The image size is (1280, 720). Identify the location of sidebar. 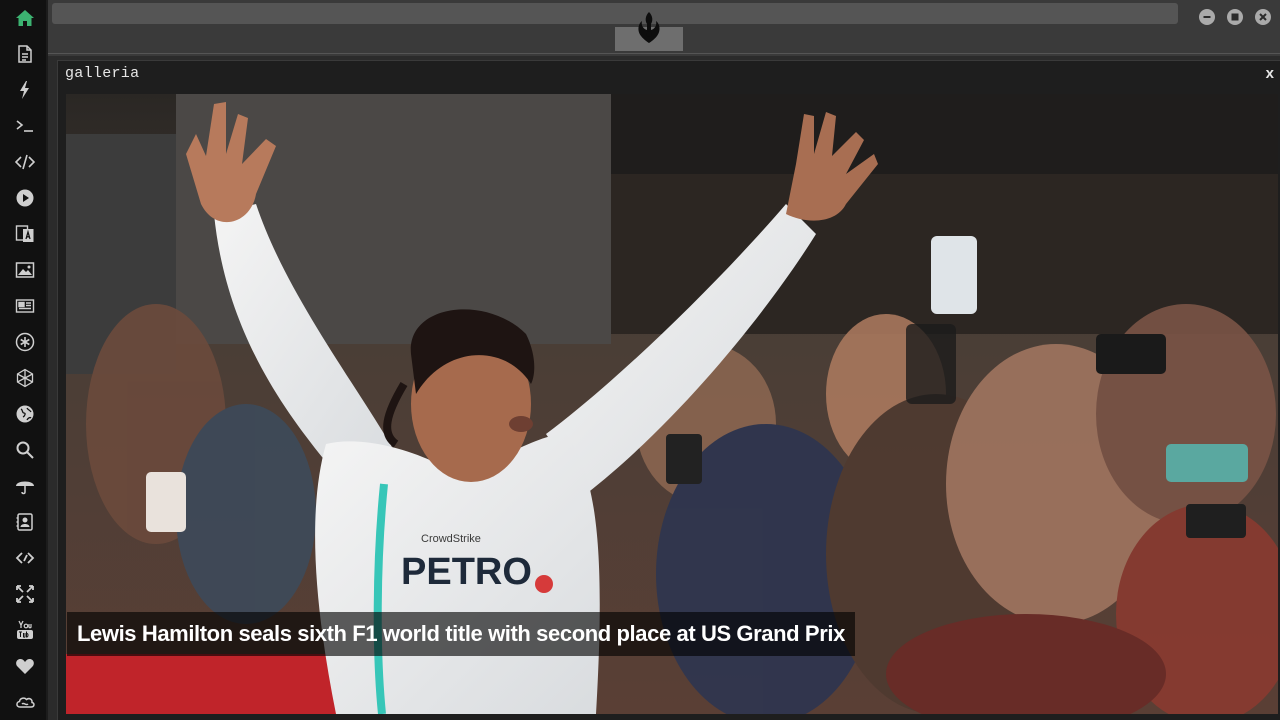
(24, 360).